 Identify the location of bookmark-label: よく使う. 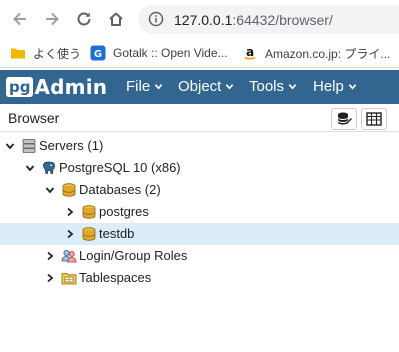
(57, 53).